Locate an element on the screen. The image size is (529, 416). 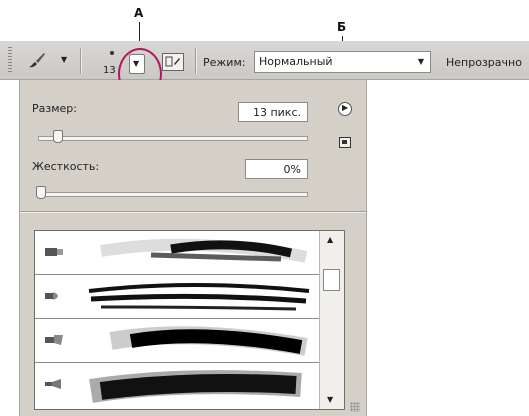
callout-label-a: A is located at coordinates (139, 13).